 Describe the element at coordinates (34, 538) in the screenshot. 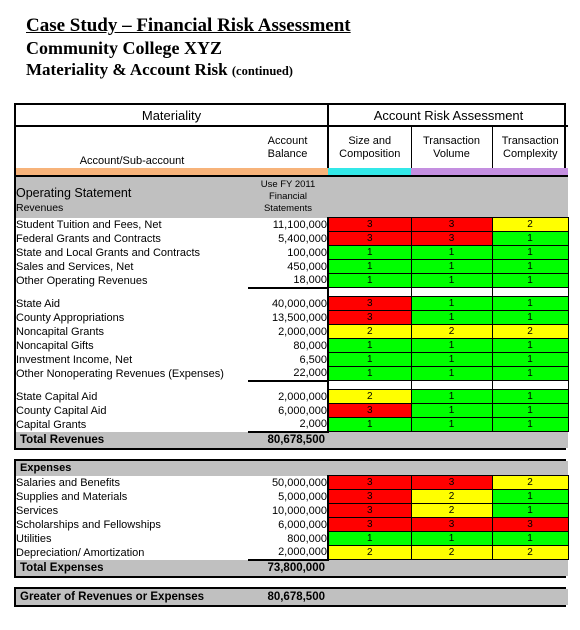

I see `row-account-name: Utilities` at that location.